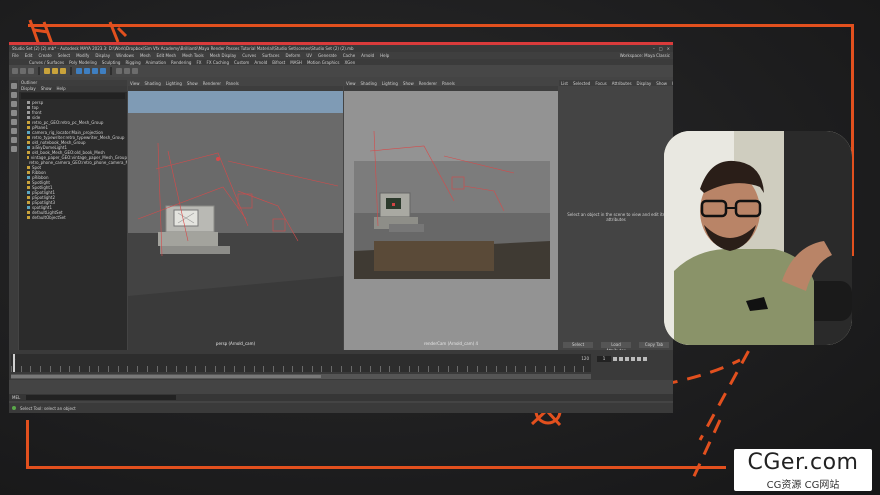  I want to click on shelf-tab: Curves / Surfaces, so click(46, 62).